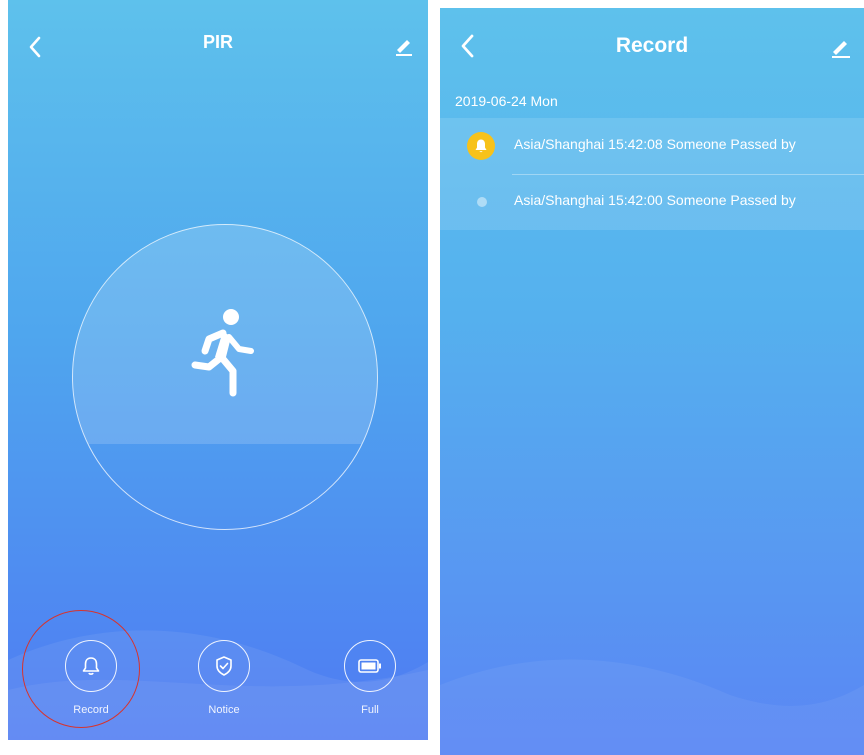  I want to click on pir-navbar: PIR, so click(218, 40).